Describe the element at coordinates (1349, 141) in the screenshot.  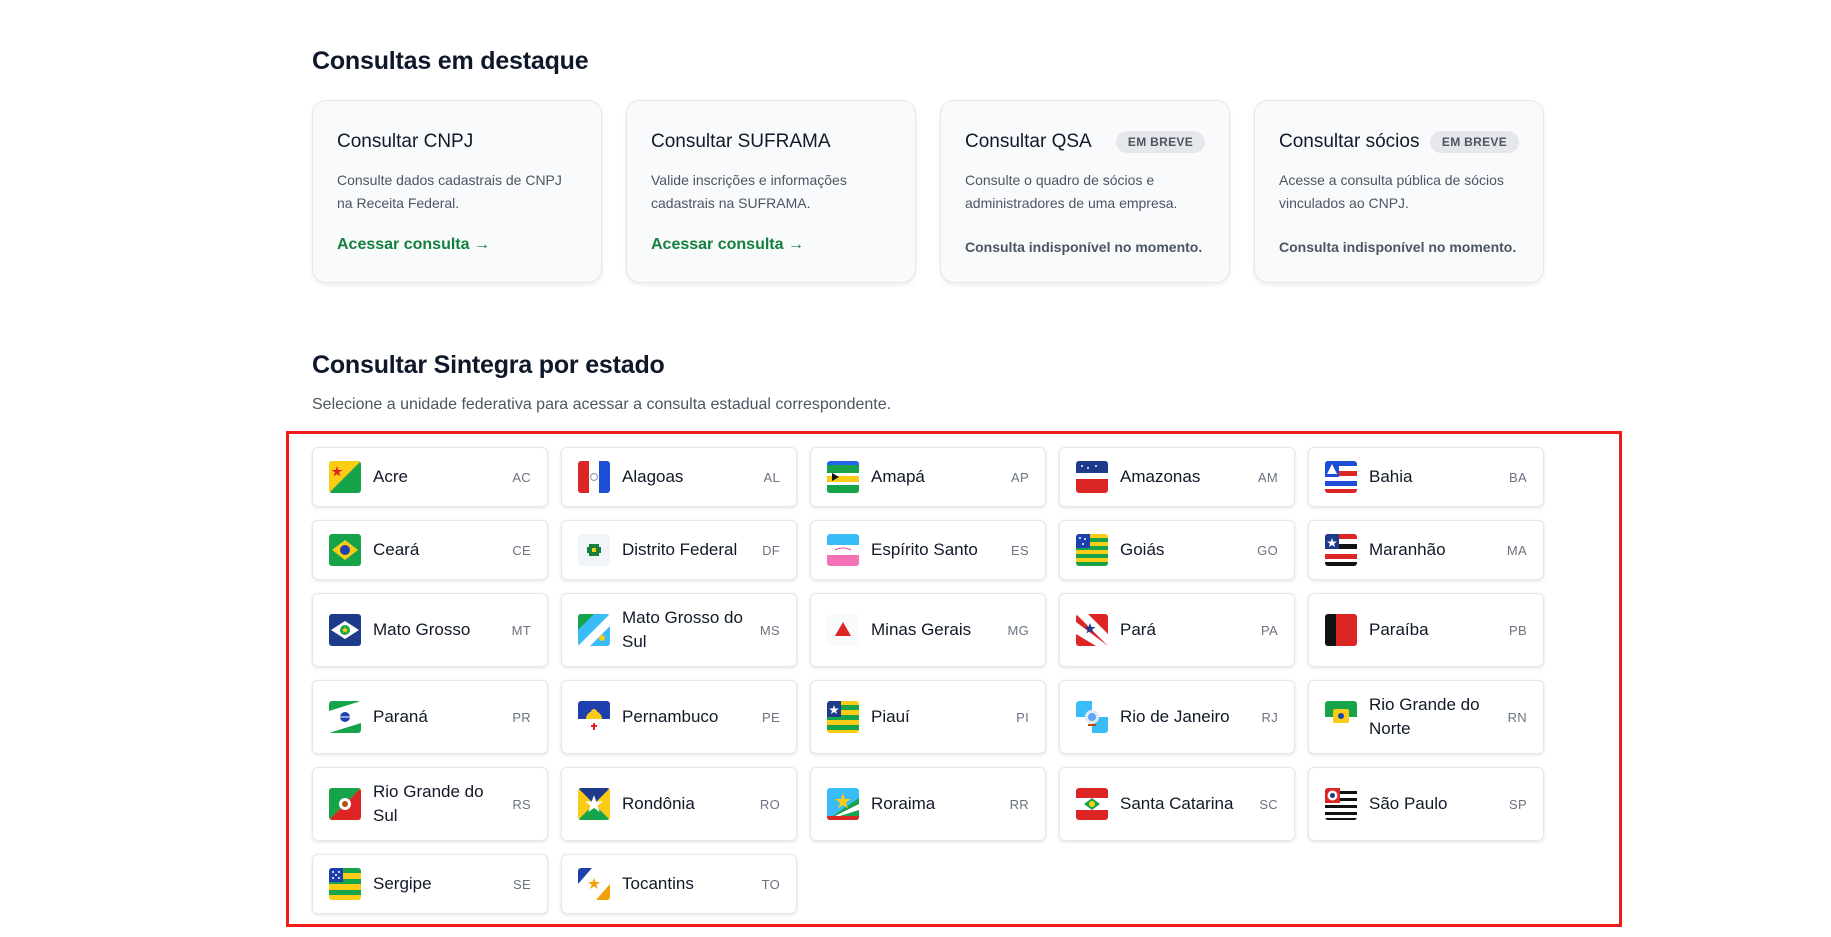
I see `card-title: Consultar sócios` at that location.